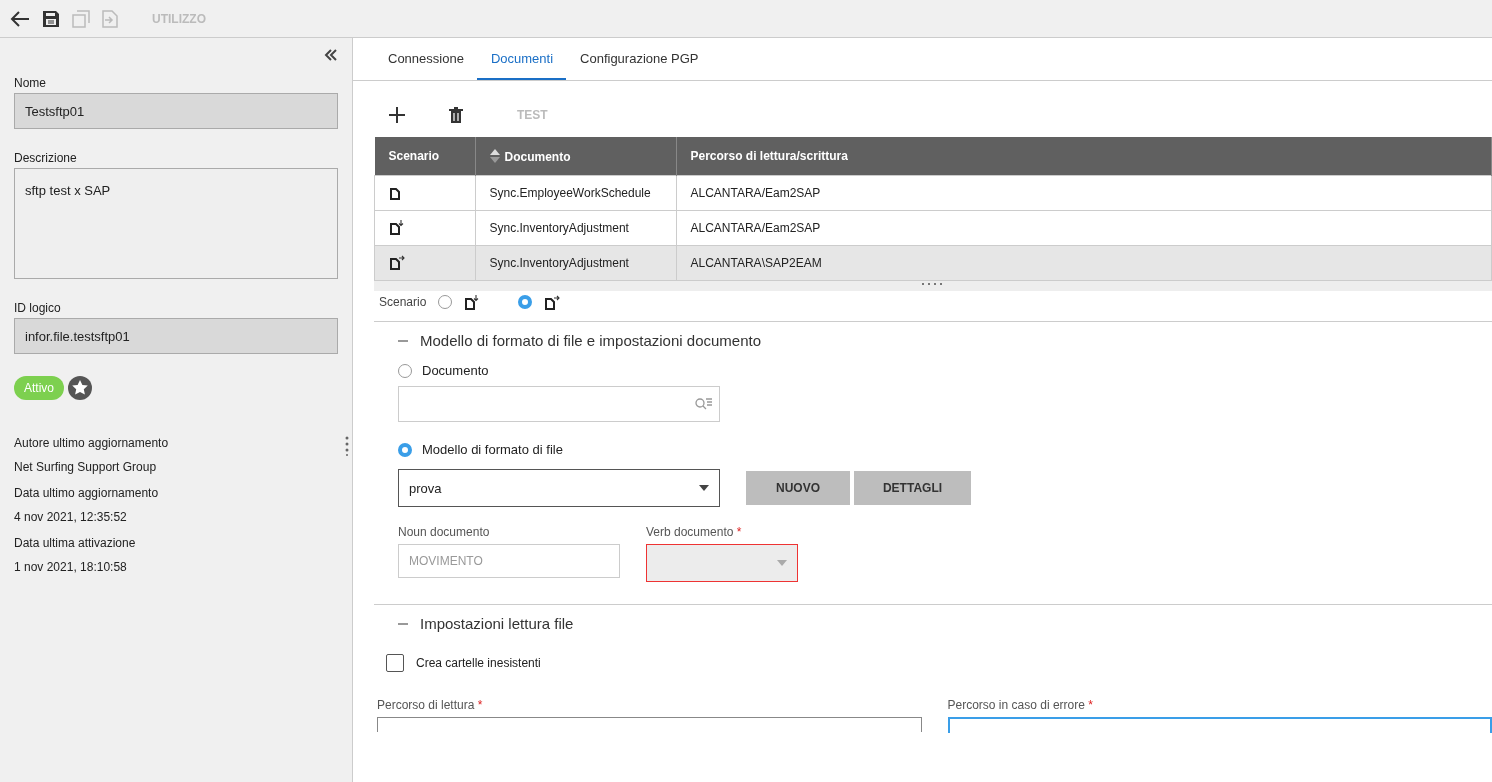 Image resolution: width=1492 pixels, height=782 pixels. What do you see at coordinates (492, 449) in the screenshot?
I see `option-label: Modello di formato di file` at bounding box center [492, 449].